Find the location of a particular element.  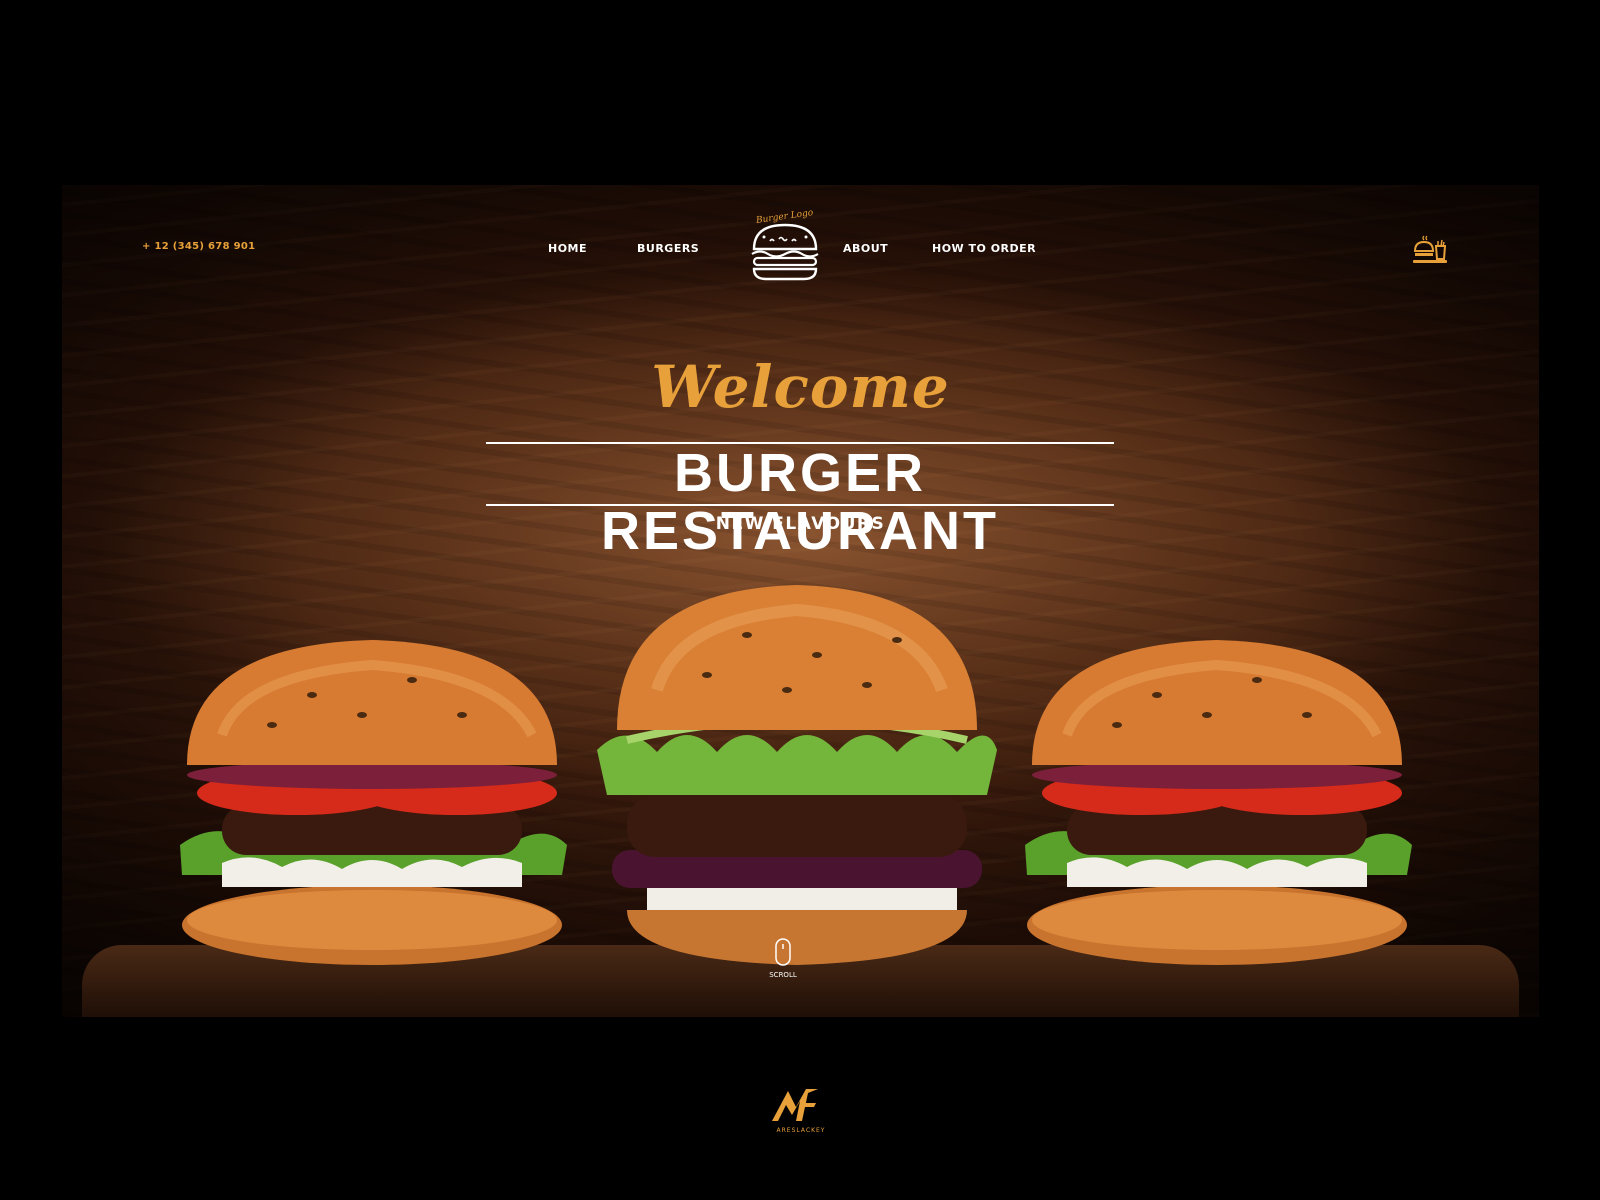

nav-home: HOME is located at coordinates (567, 248).